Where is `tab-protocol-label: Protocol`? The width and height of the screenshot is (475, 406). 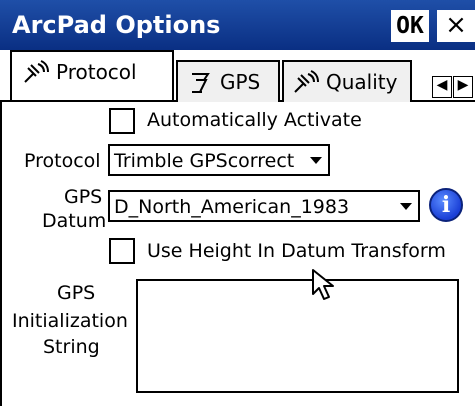 tab-protocol-label: Protocol is located at coordinates (96, 72).